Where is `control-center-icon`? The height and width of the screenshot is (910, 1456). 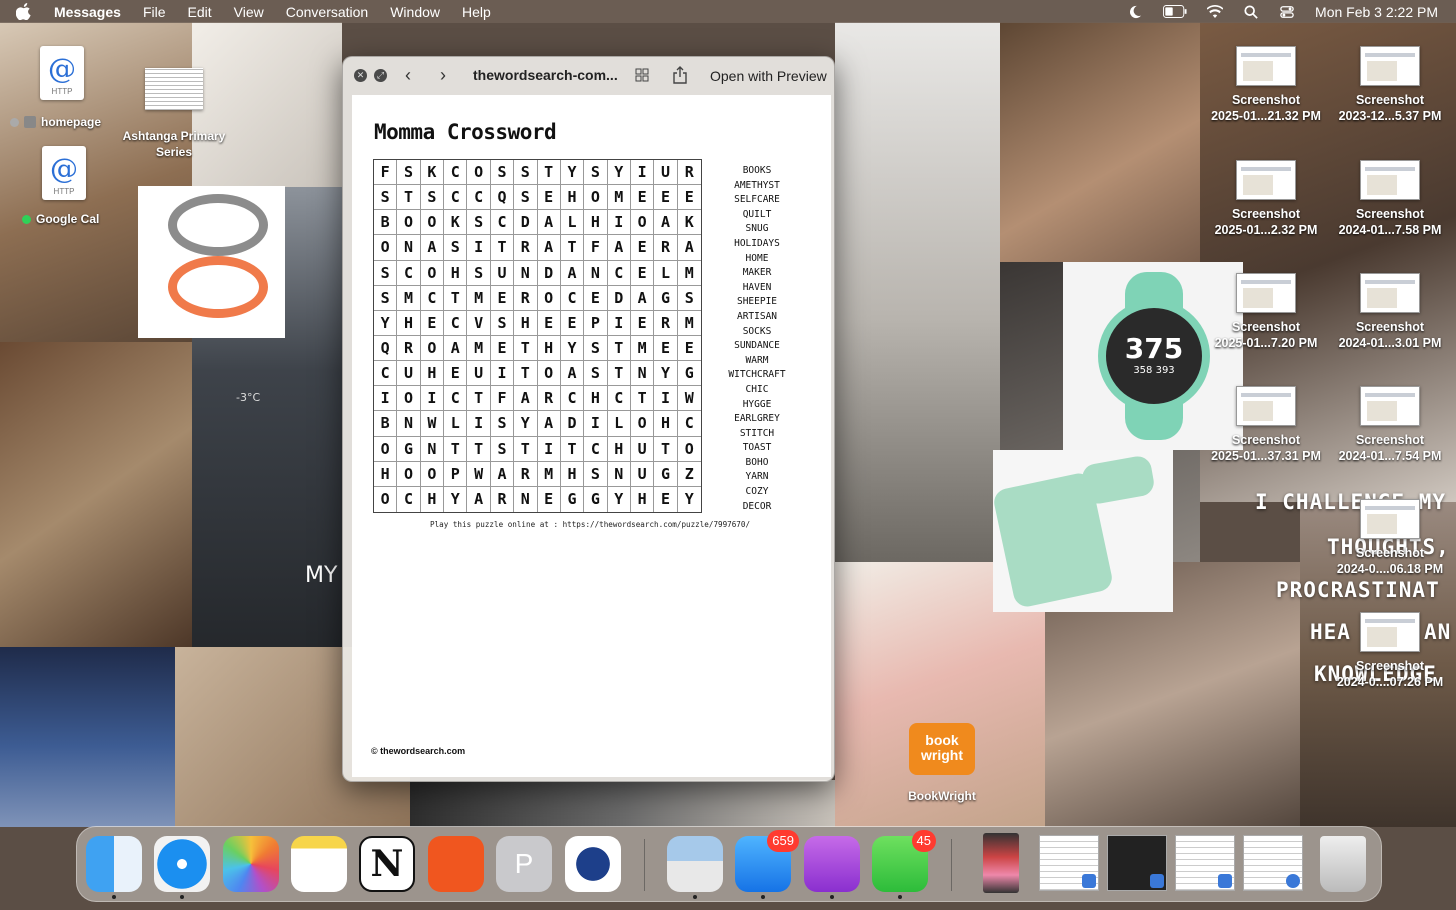
control-center-icon is located at coordinates (1287, 12).